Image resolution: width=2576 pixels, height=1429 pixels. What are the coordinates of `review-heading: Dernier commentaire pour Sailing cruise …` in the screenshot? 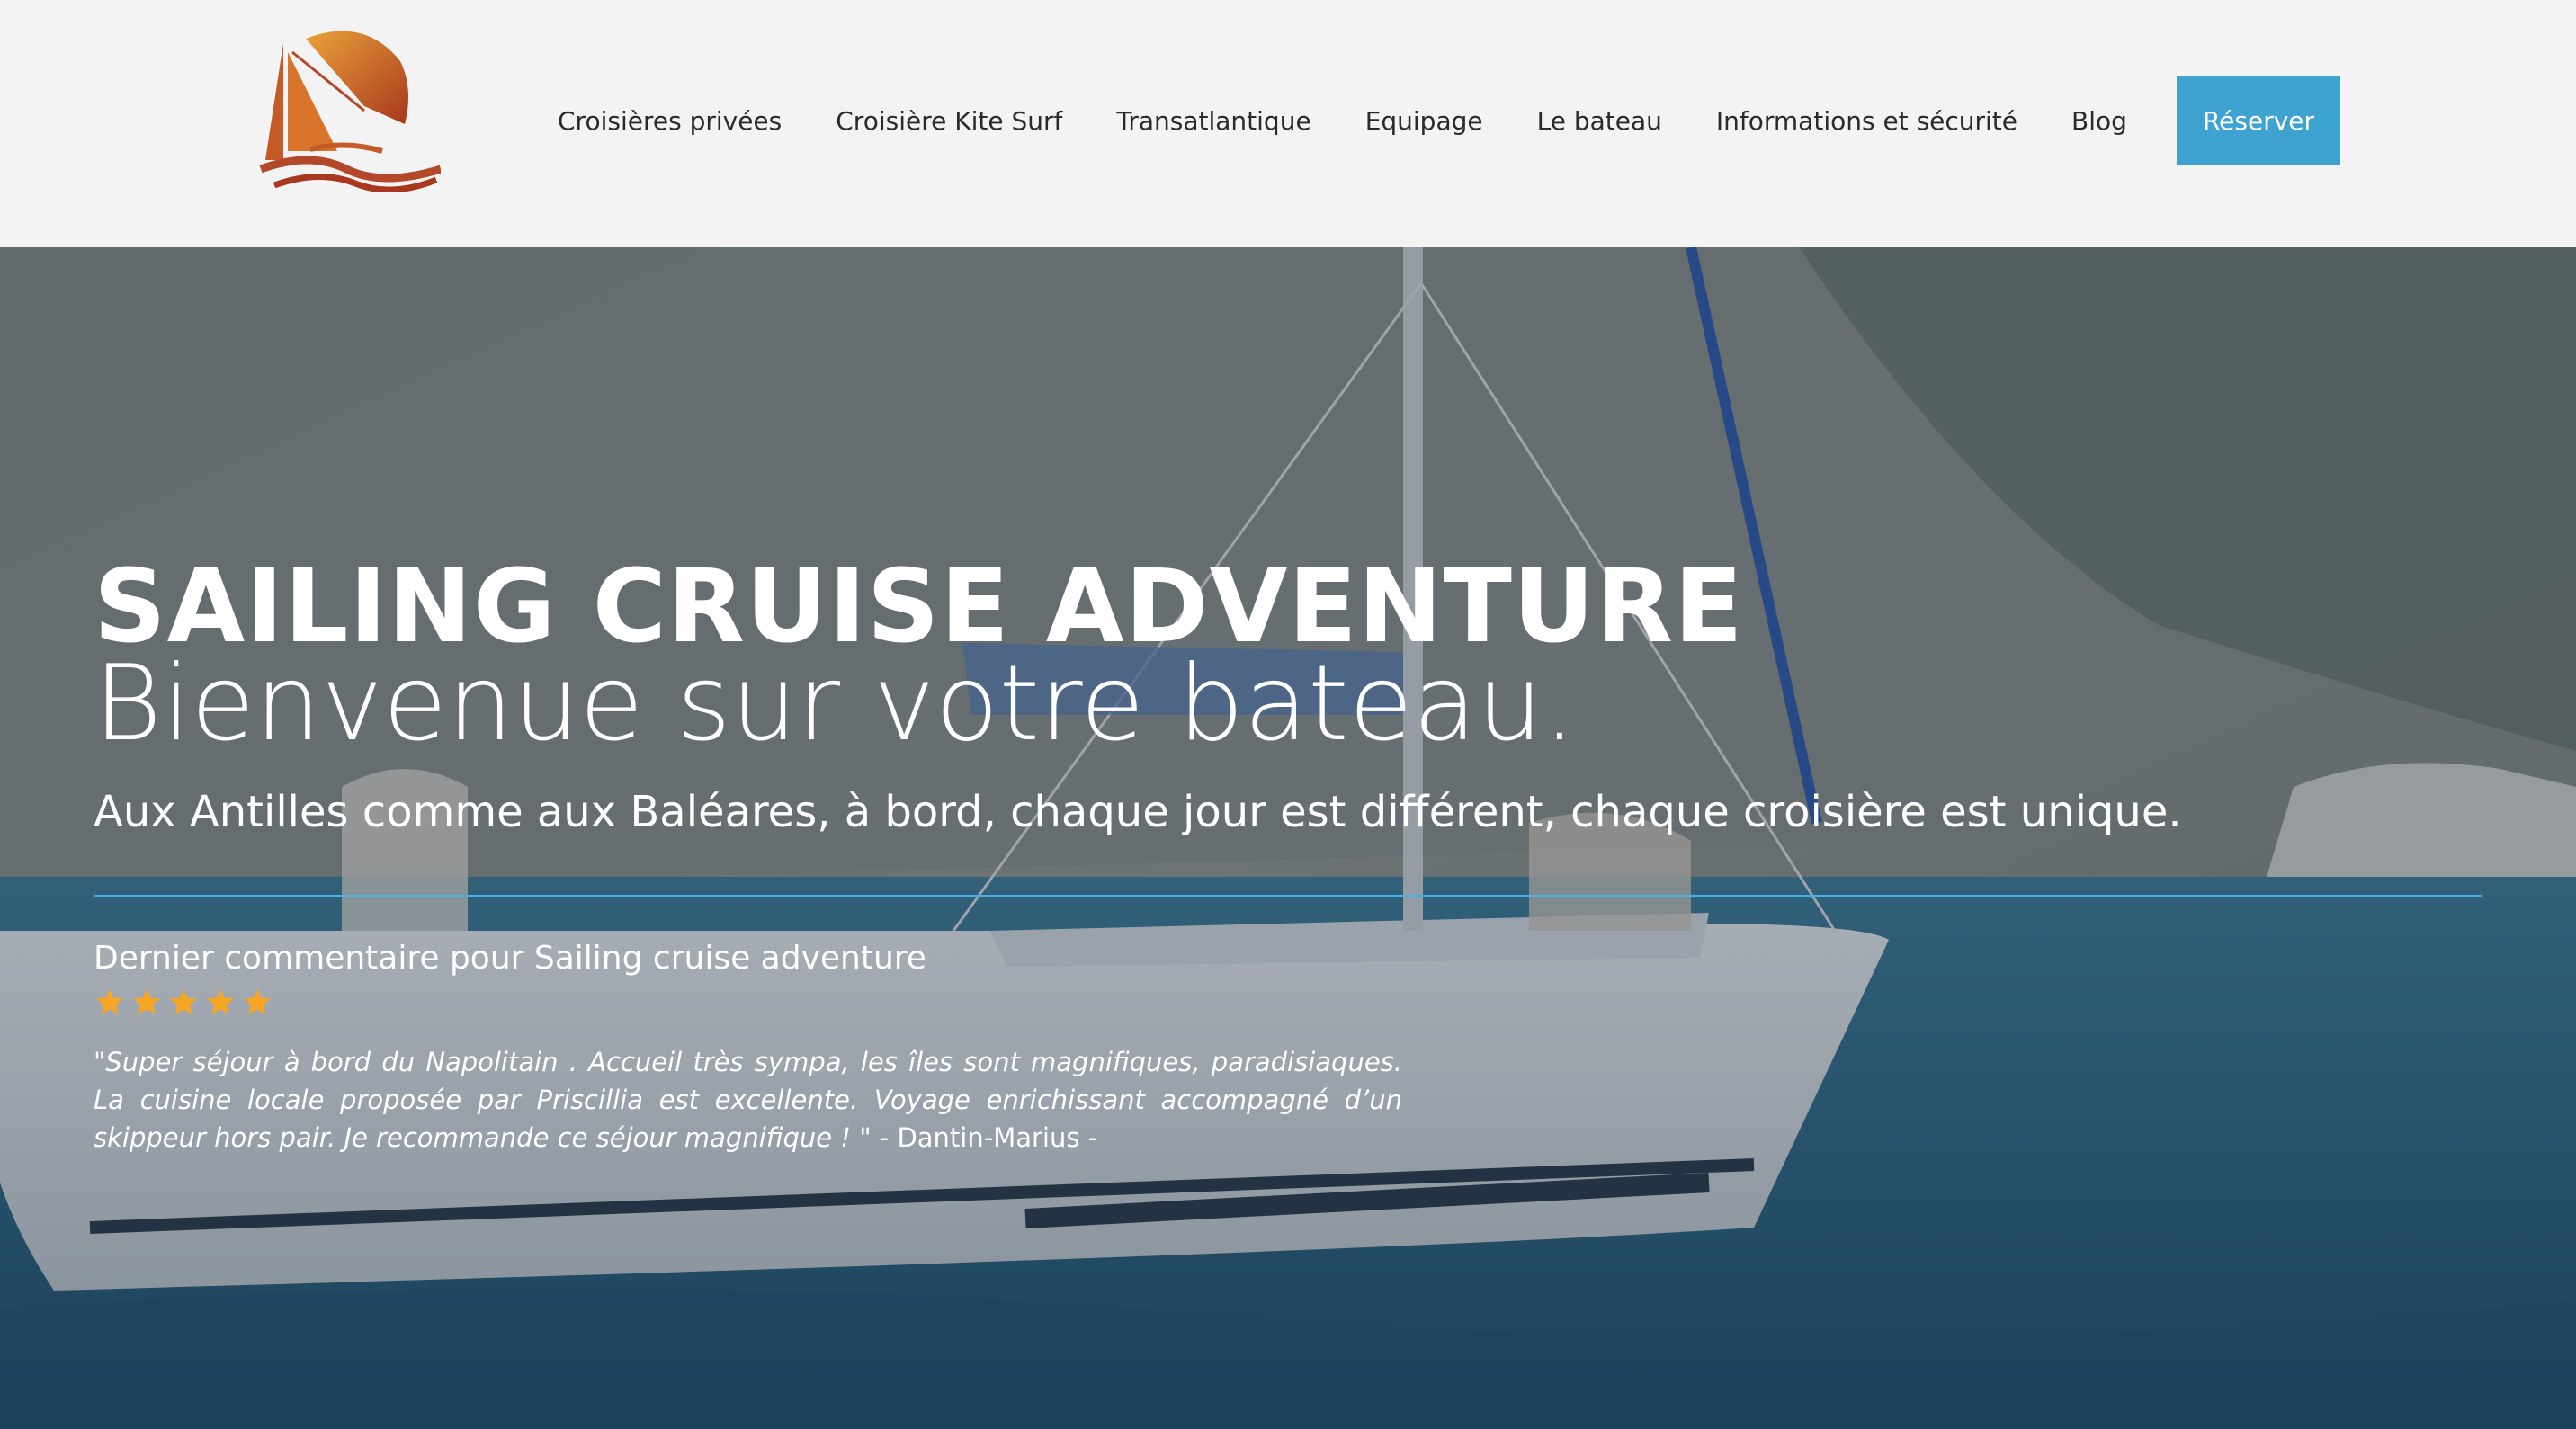 It's located at (510, 958).